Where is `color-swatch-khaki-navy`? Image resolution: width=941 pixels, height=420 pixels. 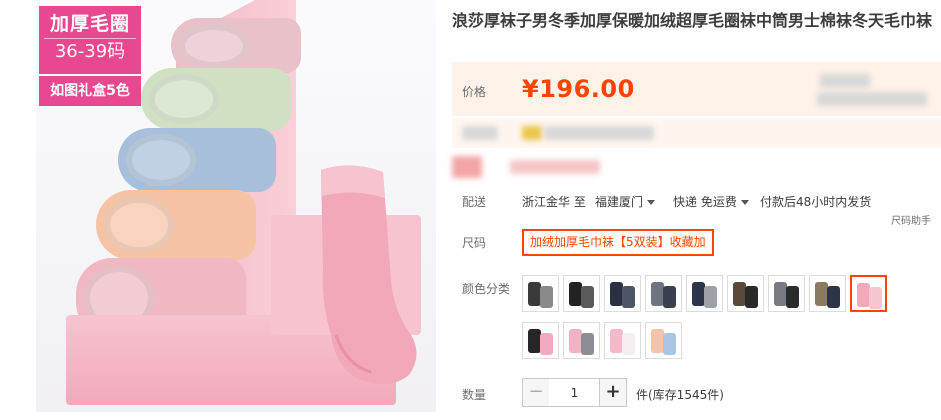
color-swatch-khaki-navy is located at coordinates (827, 293).